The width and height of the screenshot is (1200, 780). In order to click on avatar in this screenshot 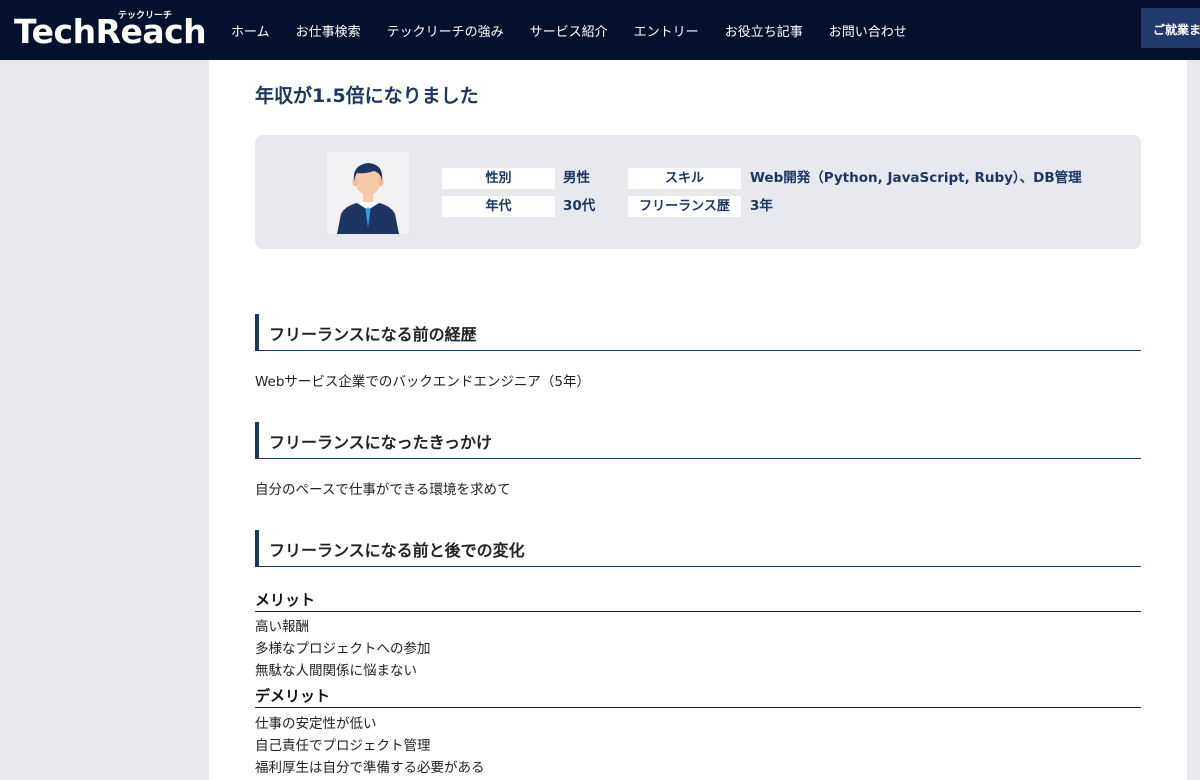, I will do `click(368, 193)`.